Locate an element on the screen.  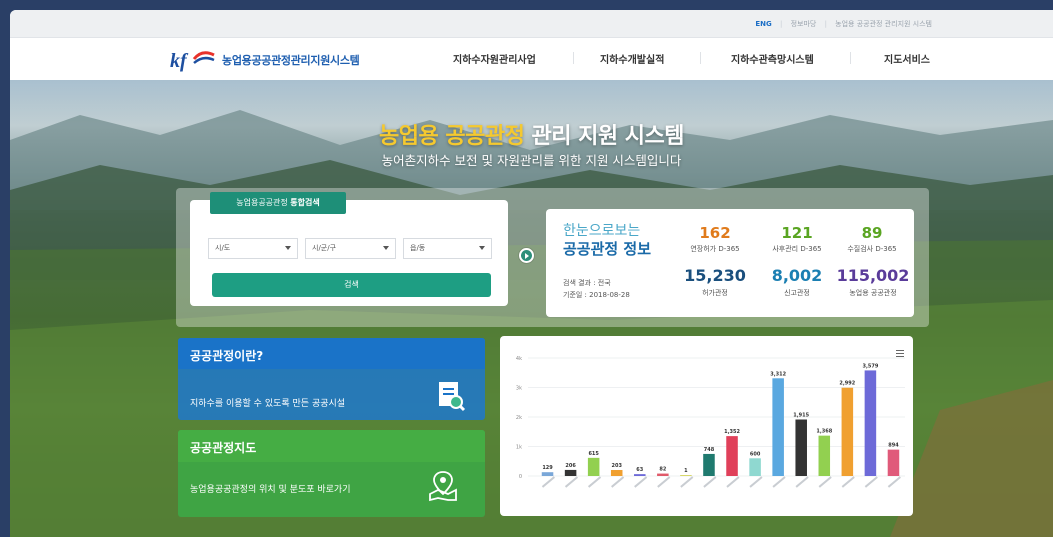
data-label: 1,368 is located at coordinates (824, 432).